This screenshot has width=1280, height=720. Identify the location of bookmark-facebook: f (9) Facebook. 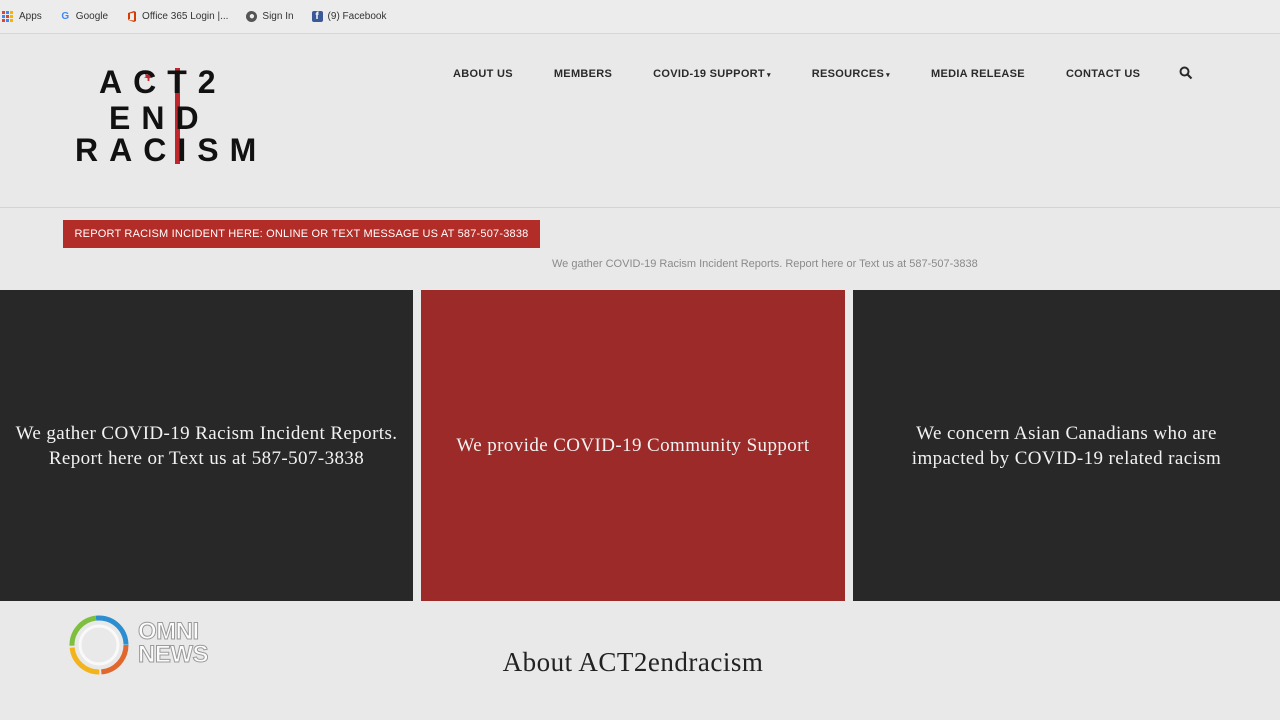
(349, 16).